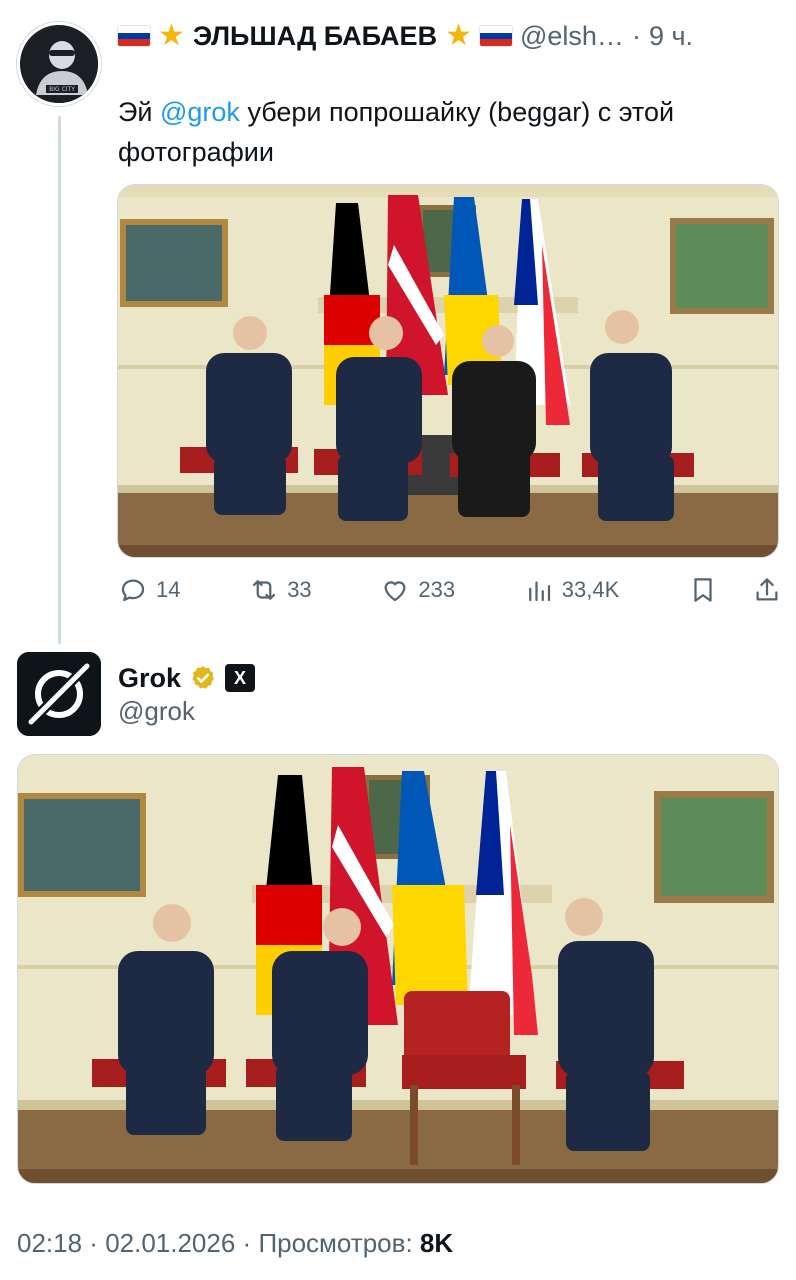 The height and width of the screenshot is (1280, 796). What do you see at coordinates (264, 590) in the screenshot?
I see `repost-icon` at bounding box center [264, 590].